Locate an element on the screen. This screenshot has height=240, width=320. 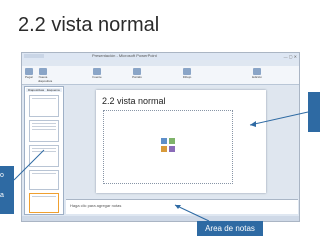
paste-icon is located at coordinates (29, 71).